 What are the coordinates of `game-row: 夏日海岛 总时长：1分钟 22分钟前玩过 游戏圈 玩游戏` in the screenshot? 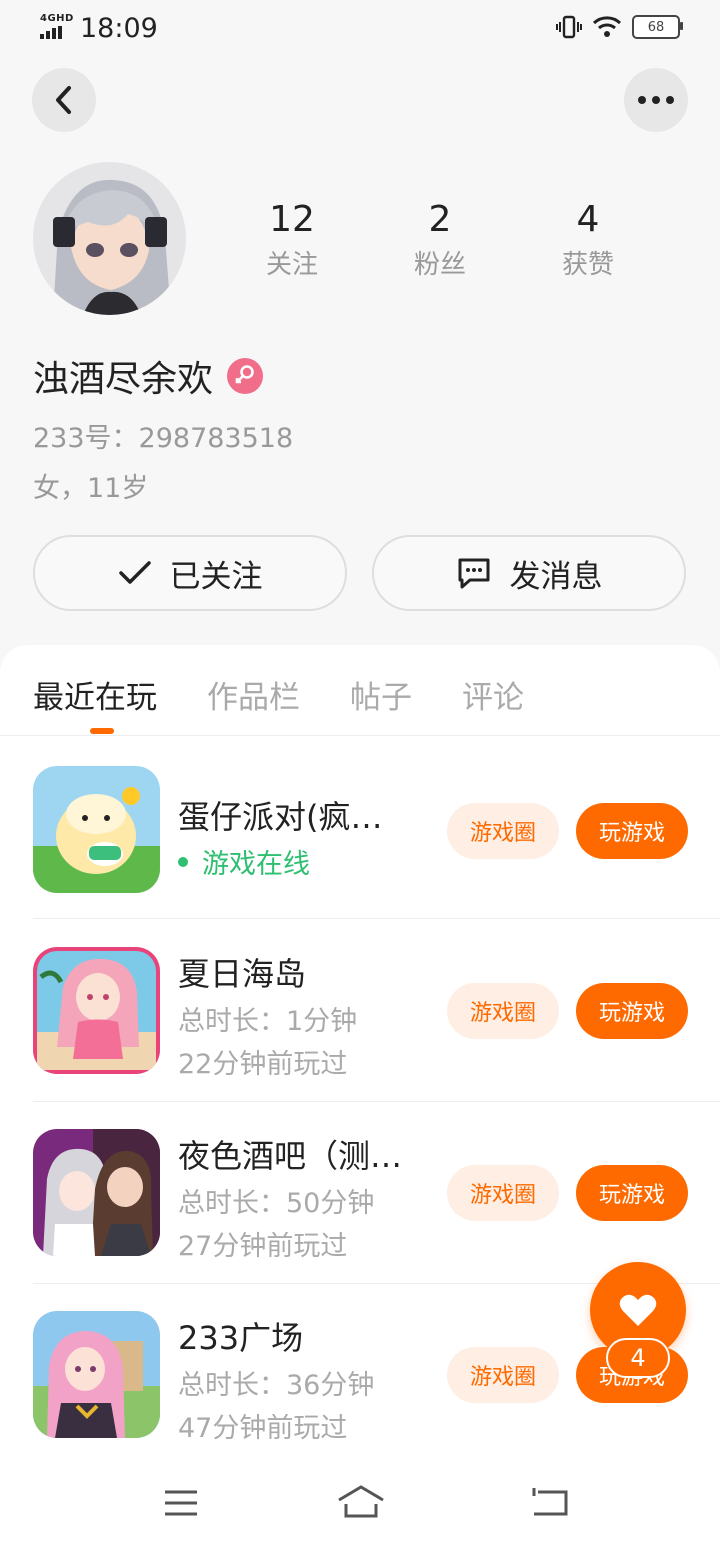 It's located at (360, 1038).